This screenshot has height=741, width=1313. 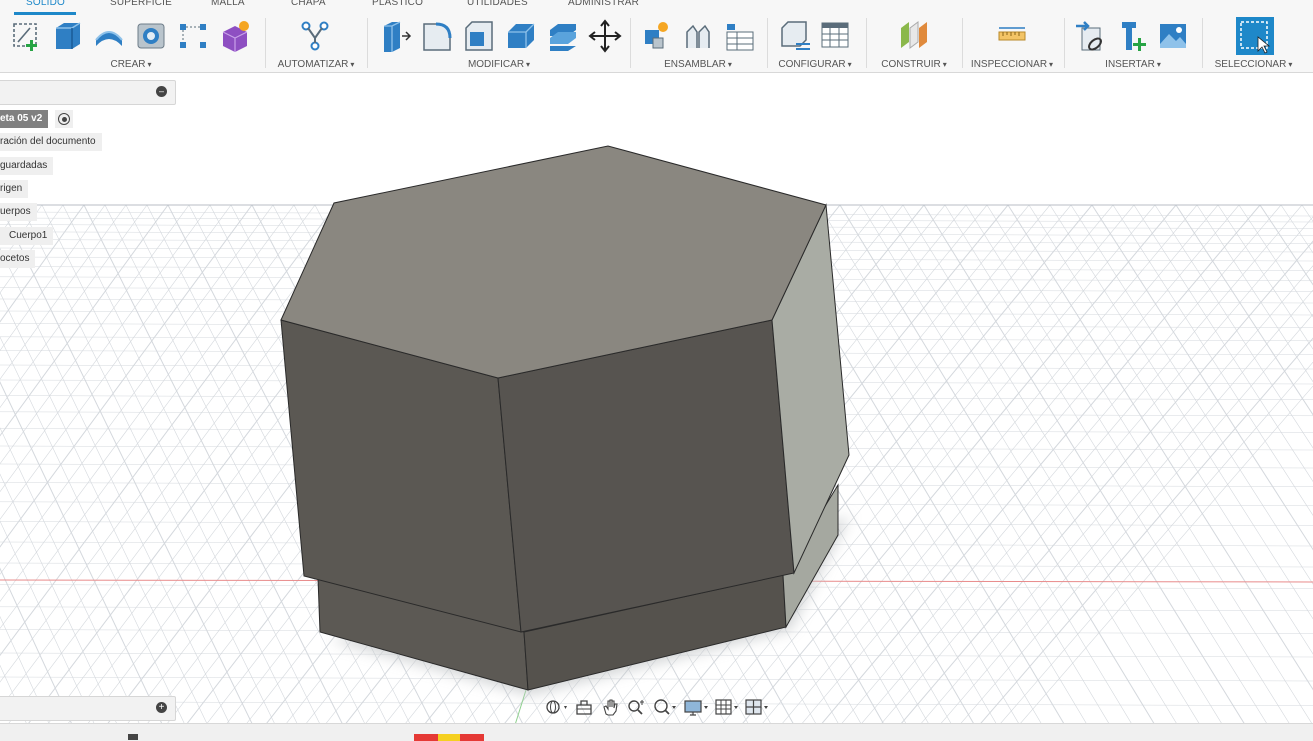 What do you see at coordinates (815, 43) in the screenshot?
I see `group-configurar: CONFIGURAR ▾` at bounding box center [815, 43].